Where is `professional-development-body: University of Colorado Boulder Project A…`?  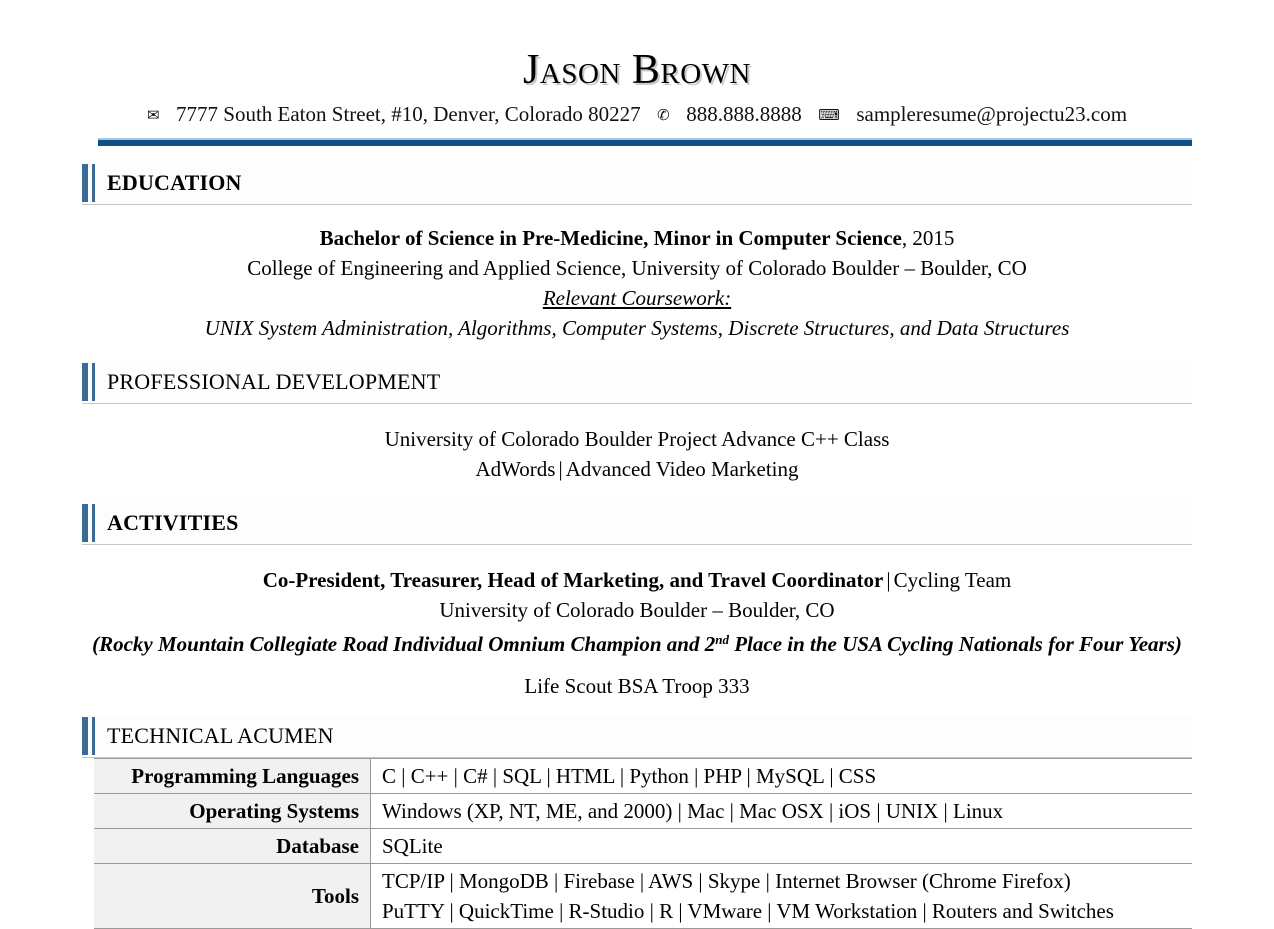 professional-development-body: University of Colorado Boulder Project A… is located at coordinates (637, 454).